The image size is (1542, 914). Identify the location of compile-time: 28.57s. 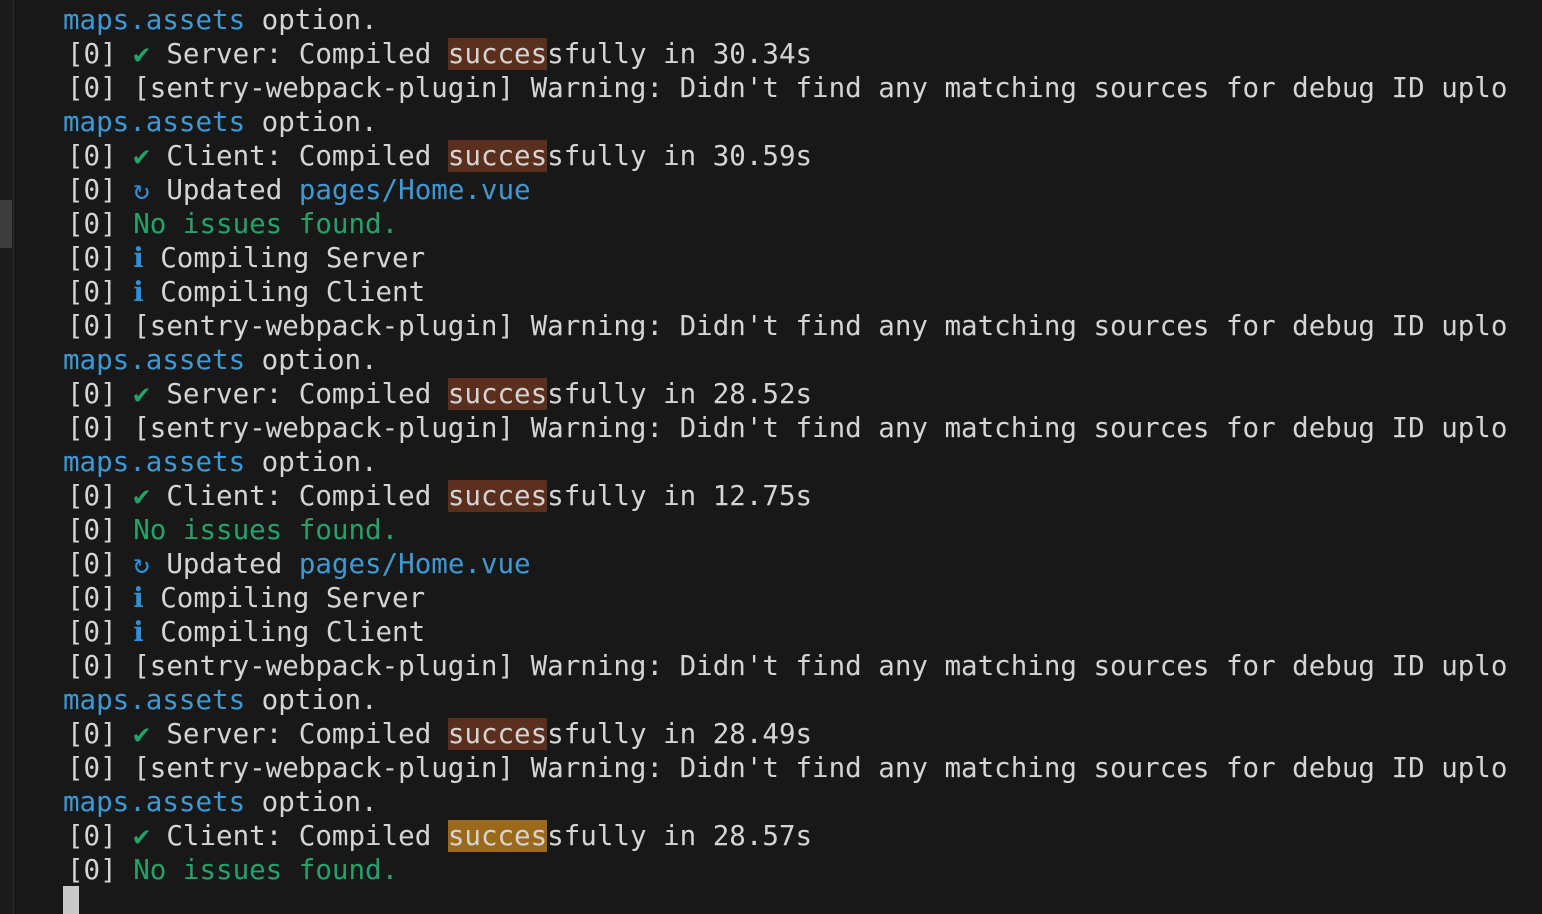
(762, 836).